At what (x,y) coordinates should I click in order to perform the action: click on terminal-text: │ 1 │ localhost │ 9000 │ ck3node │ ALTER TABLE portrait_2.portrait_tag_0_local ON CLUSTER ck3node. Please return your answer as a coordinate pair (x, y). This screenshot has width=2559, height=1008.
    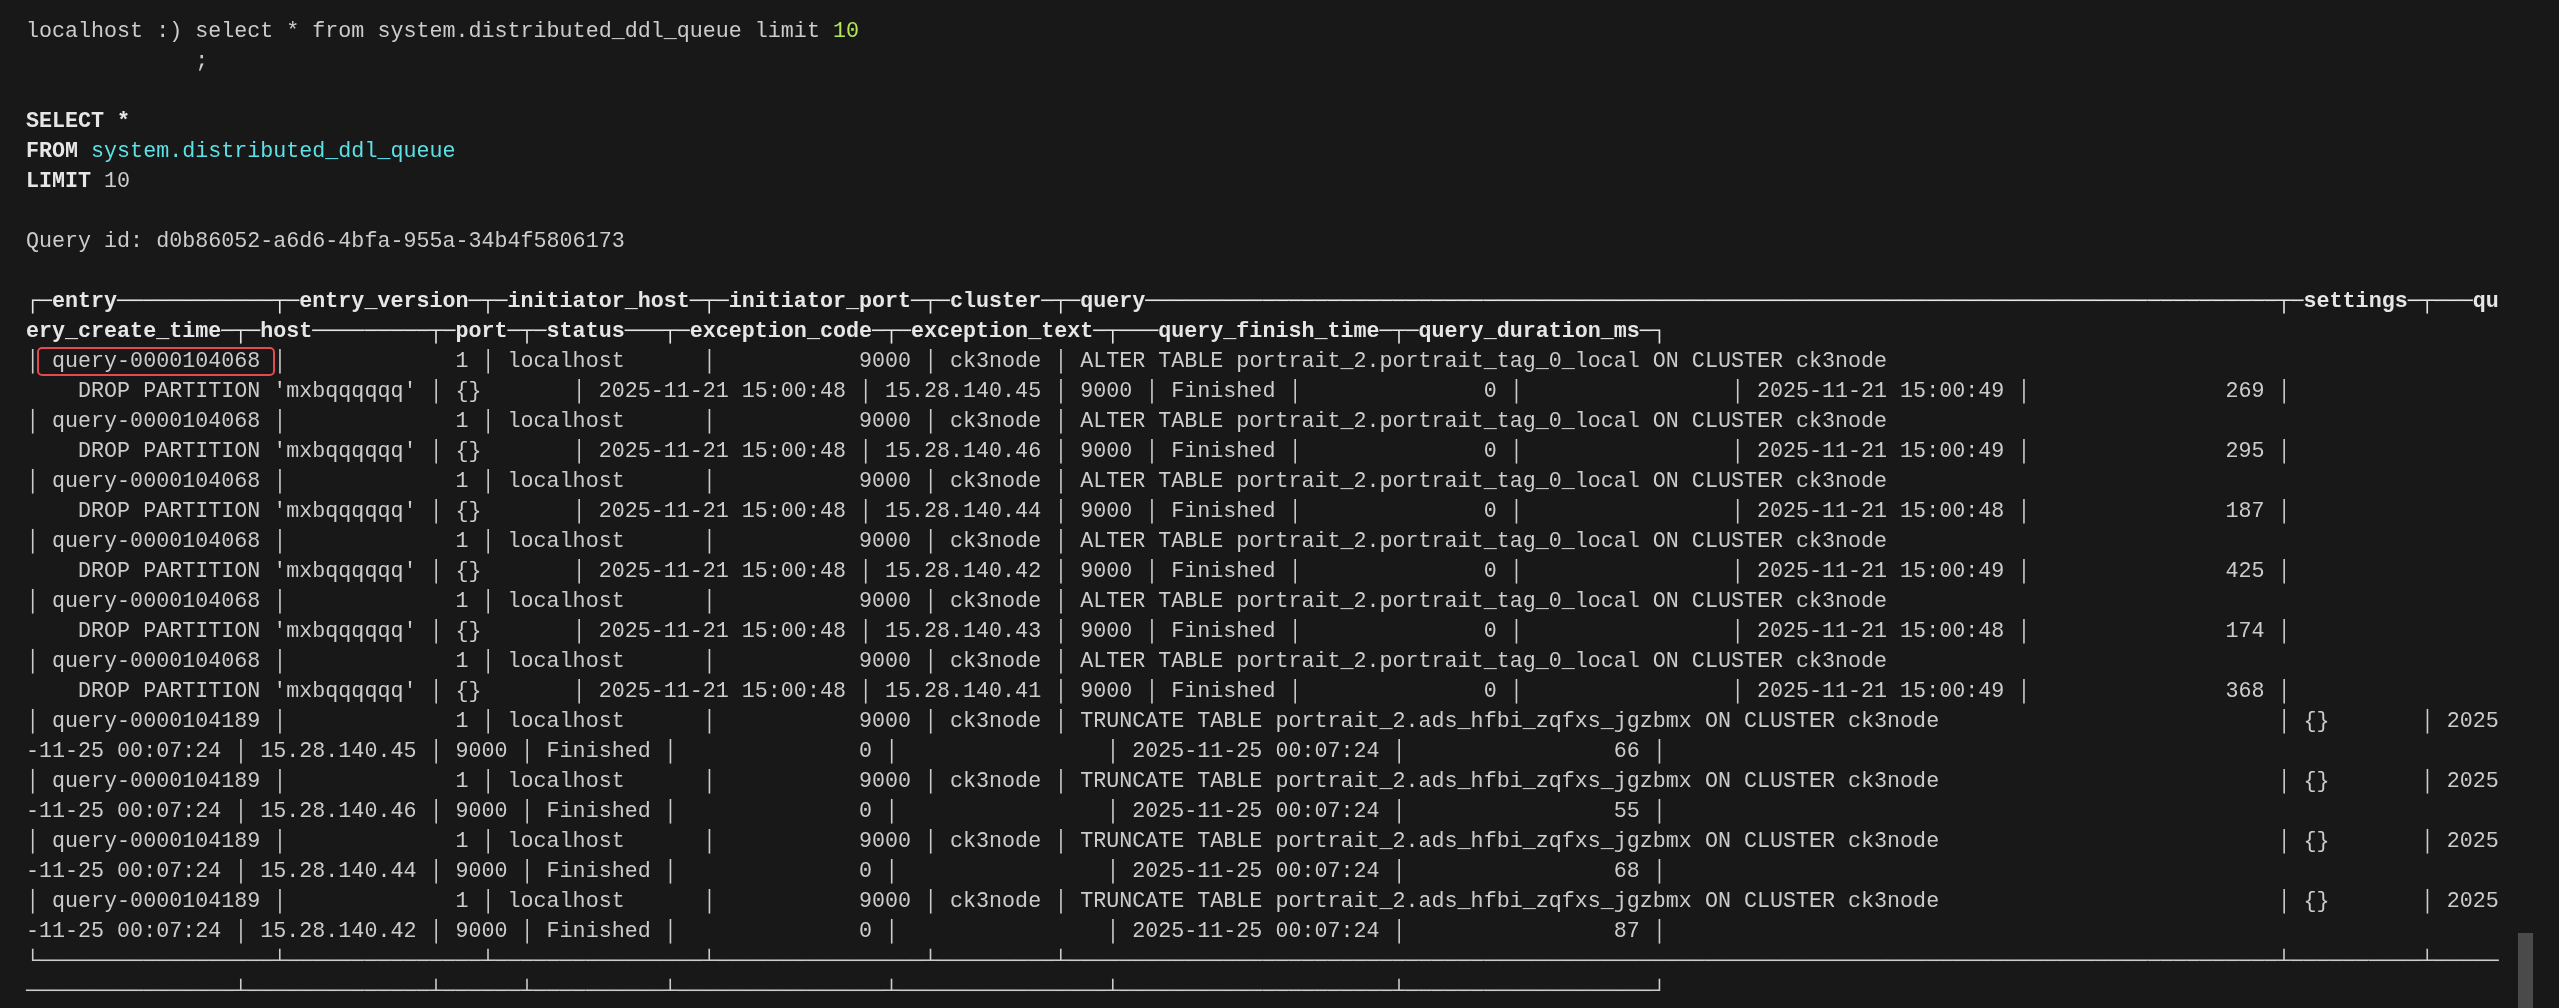
    Looking at the image, I should click on (1080, 361).